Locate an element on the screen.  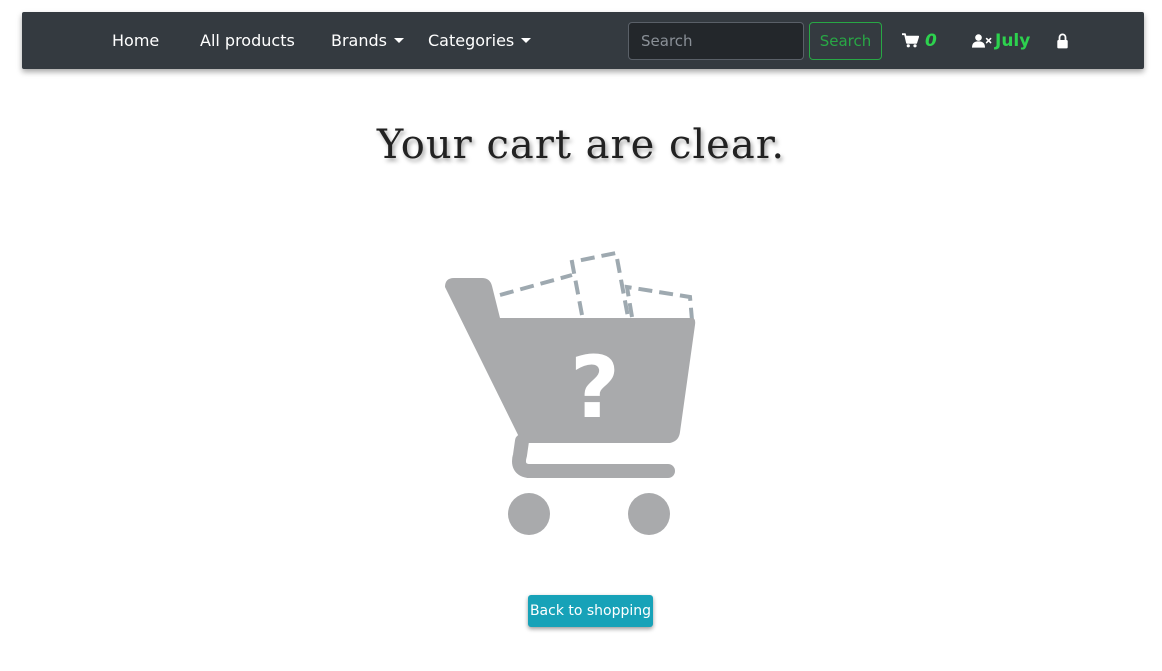
shopping-cart-icon is located at coordinates (910, 40).